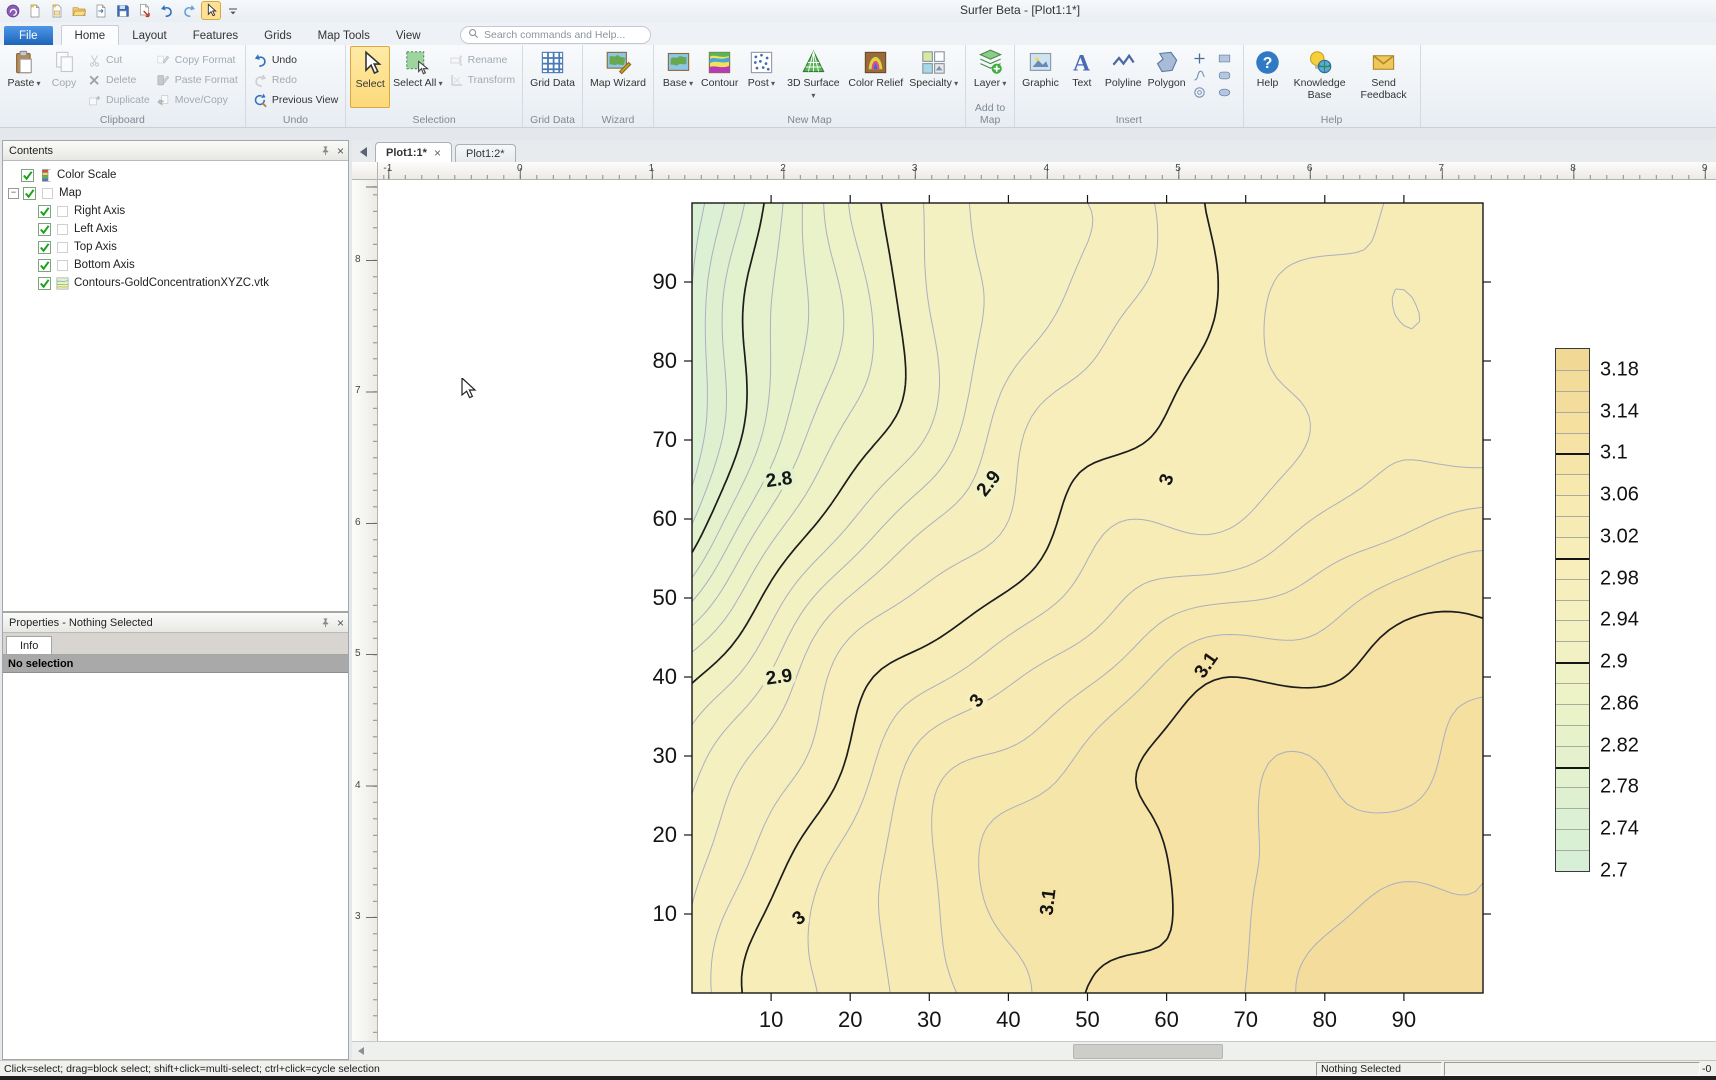 This screenshot has height=1080, width=1716. Describe the element at coordinates (1148, 1051) in the screenshot. I see `scrollbar-thumb` at that location.